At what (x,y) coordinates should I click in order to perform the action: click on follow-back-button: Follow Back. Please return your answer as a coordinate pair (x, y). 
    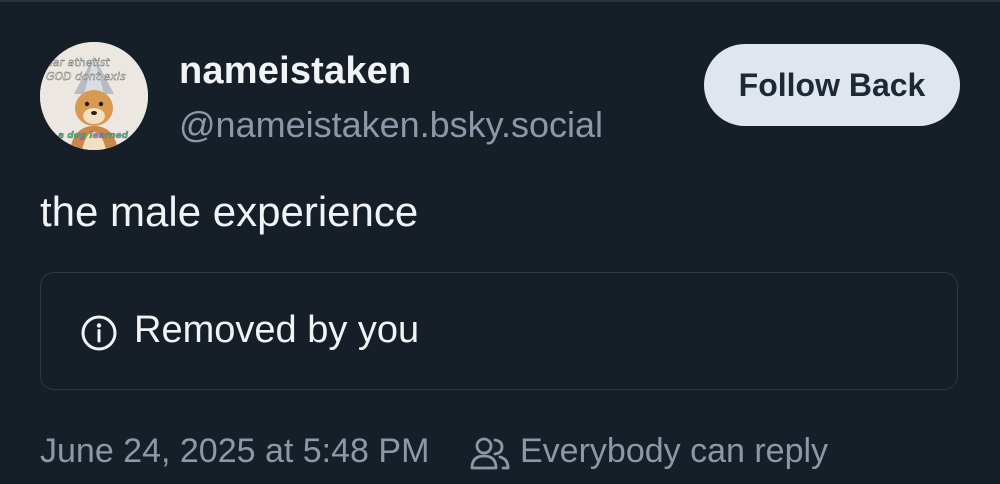
    Looking at the image, I should click on (832, 85).